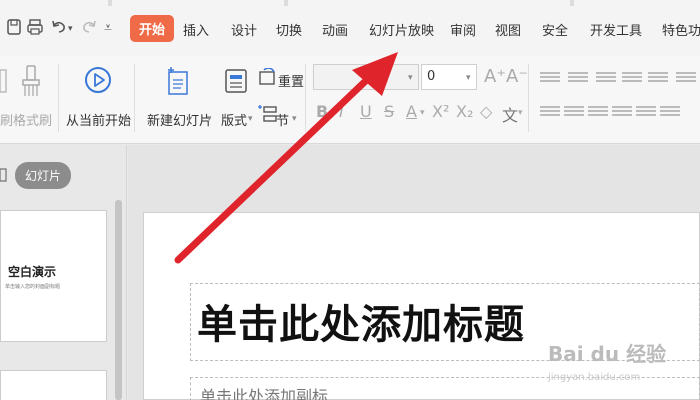 This screenshot has width=700, height=400. Describe the element at coordinates (31, 83) in the screenshot. I see `format-painter-icon` at that location.